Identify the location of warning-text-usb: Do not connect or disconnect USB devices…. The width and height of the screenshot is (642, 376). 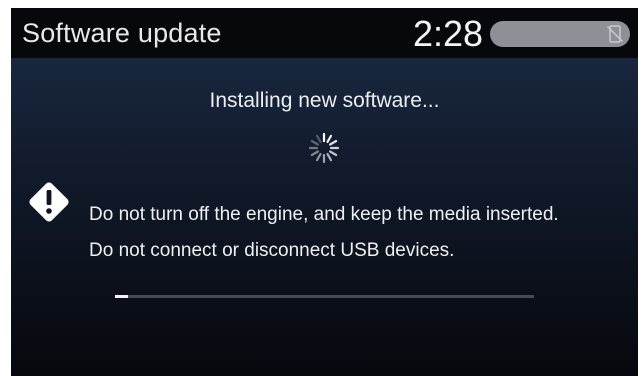
(272, 250).